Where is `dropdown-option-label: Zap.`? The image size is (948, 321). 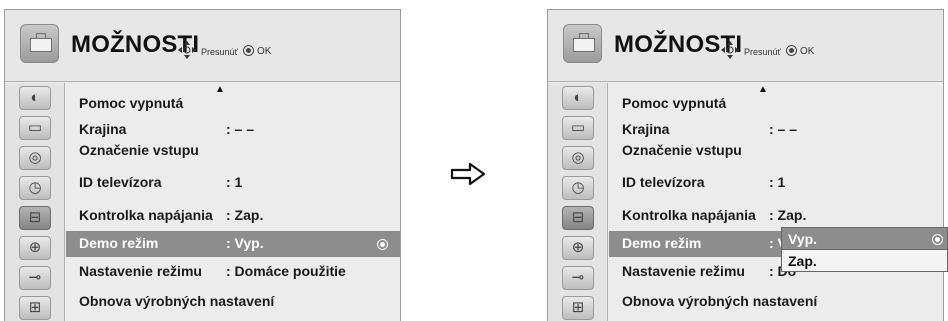
dropdown-option-label: Zap. is located at coordinates (802, 261).